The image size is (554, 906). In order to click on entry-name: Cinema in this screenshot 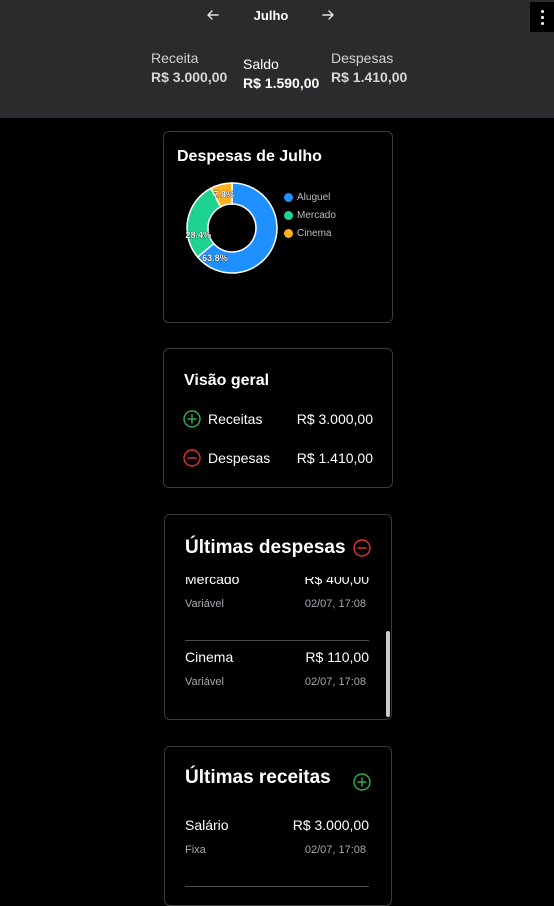, I will do `click(209, 657)`.